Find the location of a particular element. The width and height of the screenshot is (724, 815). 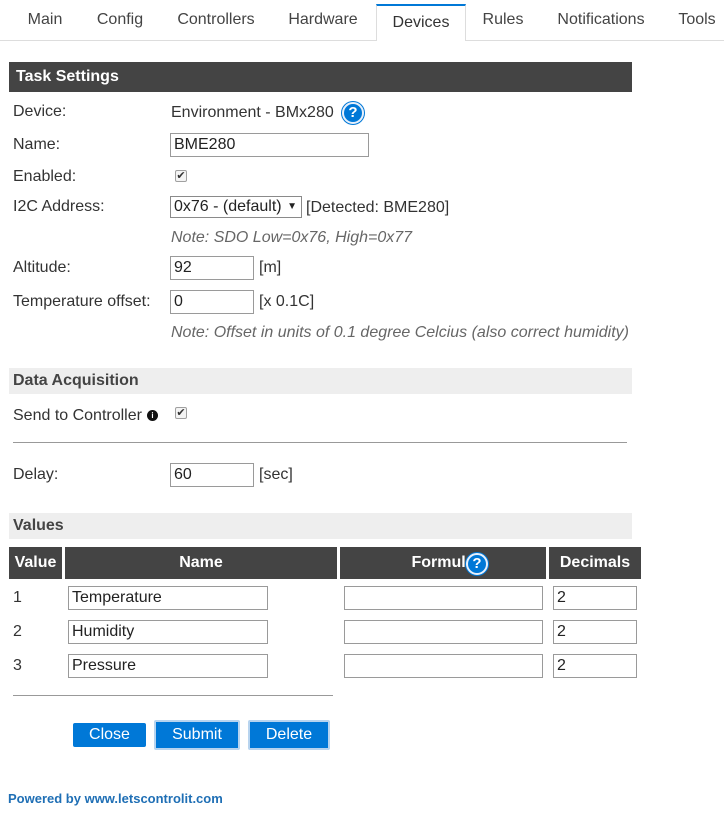

row-index: 1 is located at coordinates (17, 597).